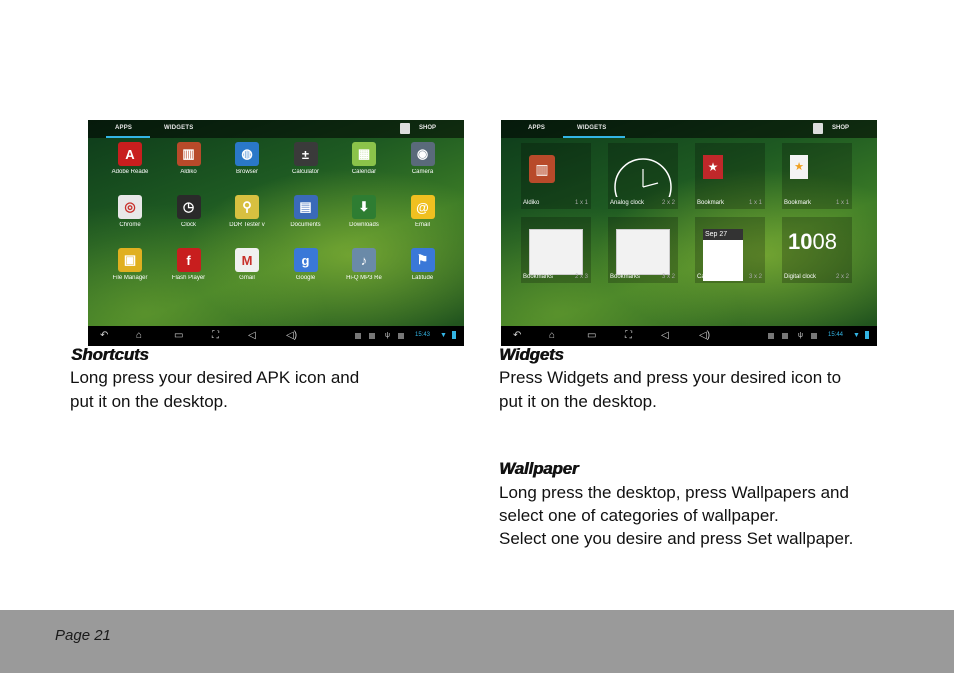 This screenshot has width=954, height=673. What do you see at coordinates (422, 260) in the screenshot?
I see `latitude-icon: ⚑` at bounding box center [422, 260].